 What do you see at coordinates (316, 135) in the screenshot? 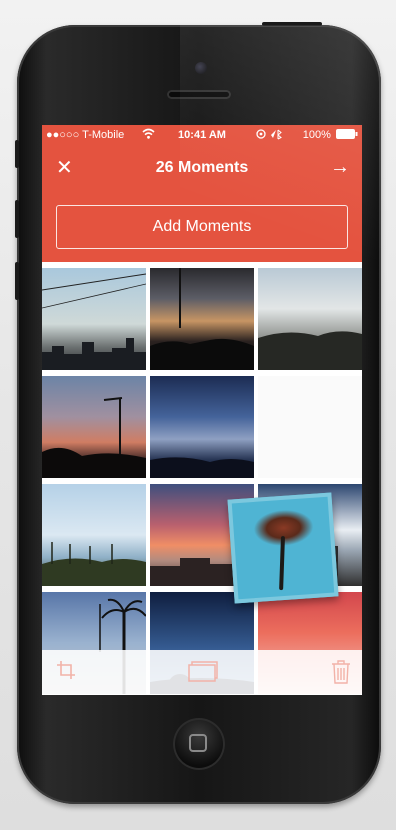
I see `battery-percent: 100%` at bounding box center [316, 135].